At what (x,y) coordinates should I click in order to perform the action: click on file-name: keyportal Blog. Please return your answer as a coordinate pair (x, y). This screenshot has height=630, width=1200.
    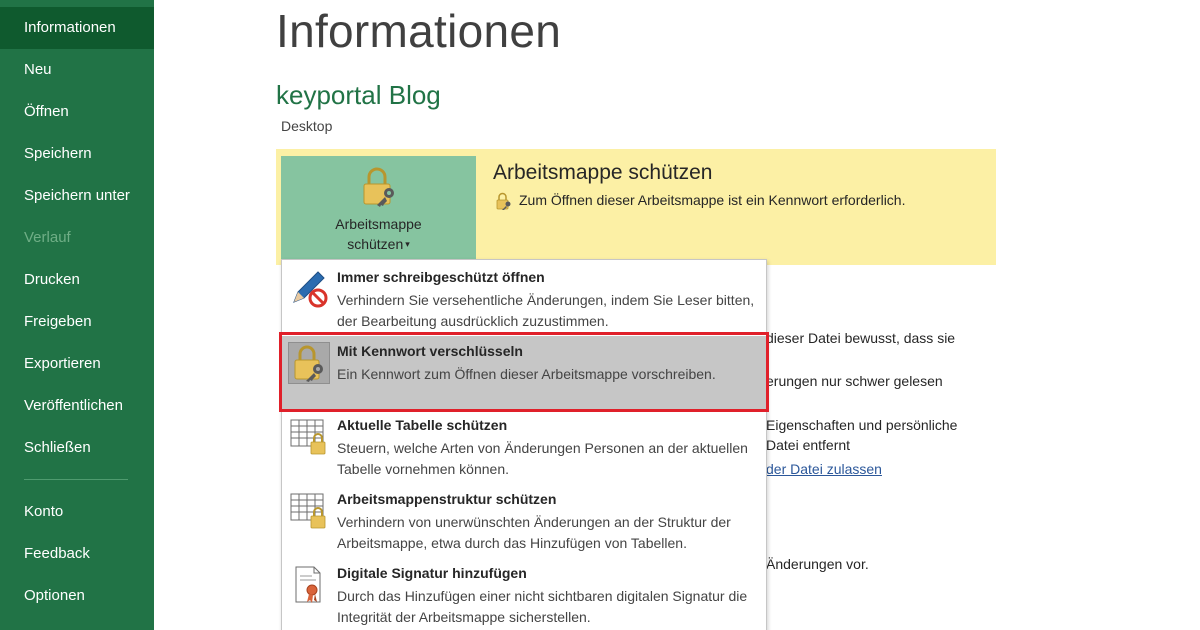
    Looking at the image, I should click on (358, 95).